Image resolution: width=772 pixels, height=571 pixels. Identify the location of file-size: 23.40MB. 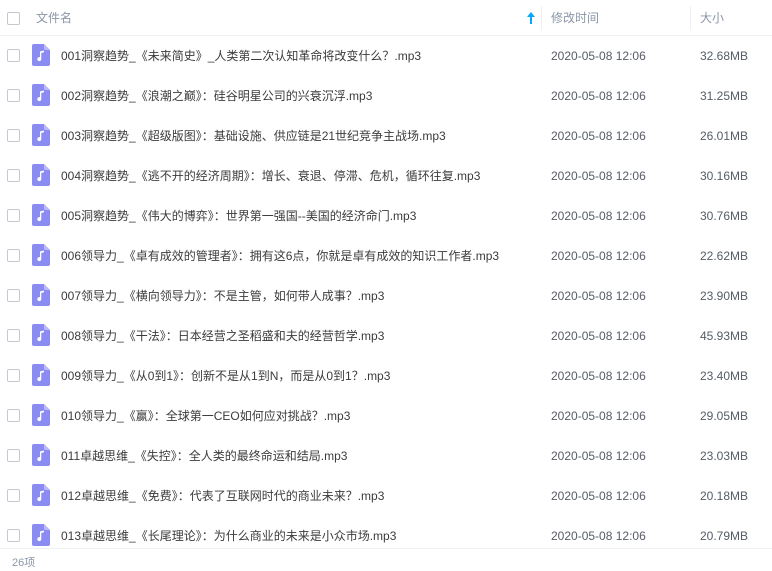
(724, 376).